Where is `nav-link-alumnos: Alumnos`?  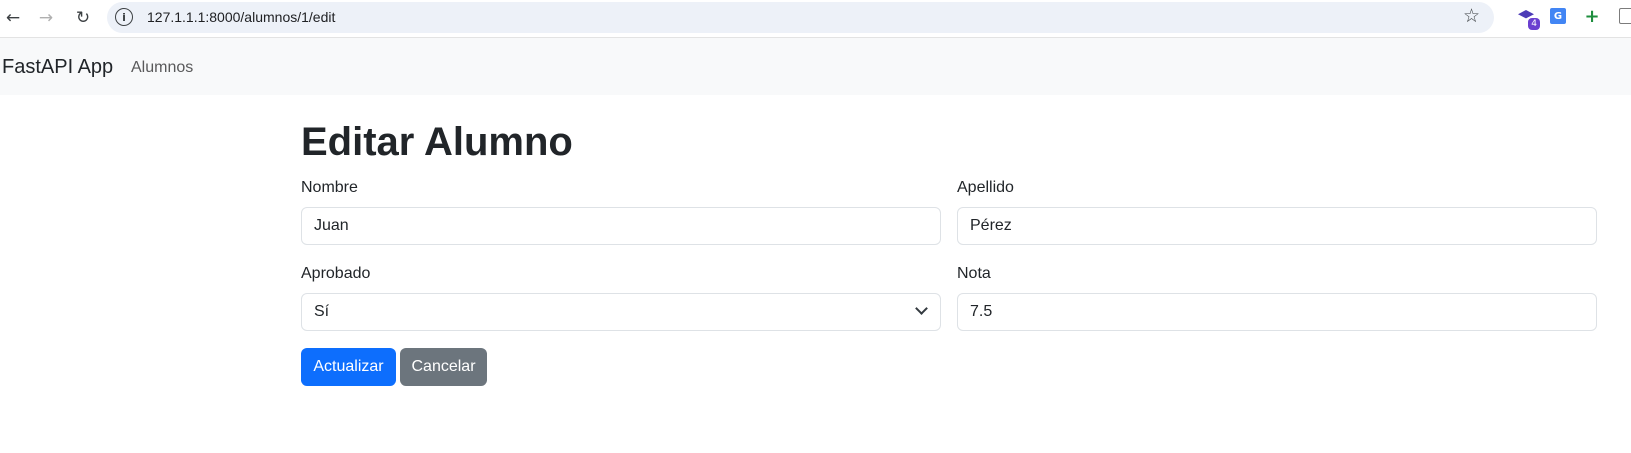 nav-link-alumnos: Alumnos is located at coordinates (162, 68).